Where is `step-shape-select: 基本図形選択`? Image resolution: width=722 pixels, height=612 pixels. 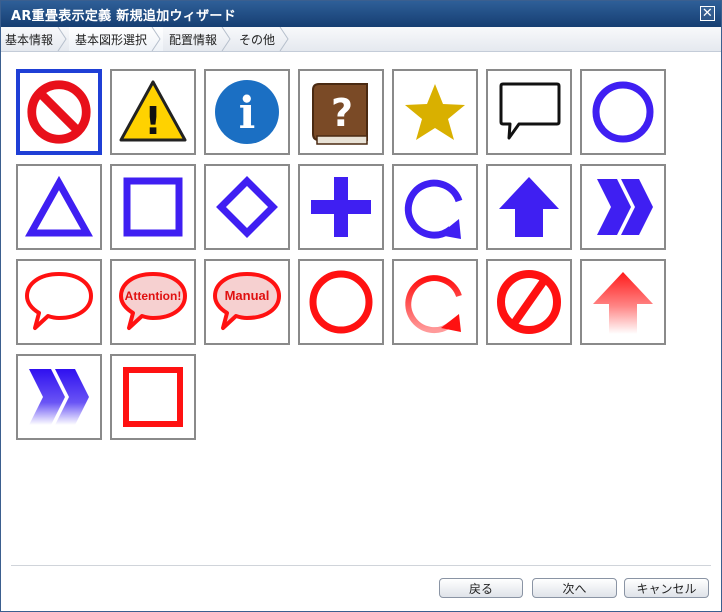
step-shape-select: 基本図形選択 is located at coordinates (116, 39).